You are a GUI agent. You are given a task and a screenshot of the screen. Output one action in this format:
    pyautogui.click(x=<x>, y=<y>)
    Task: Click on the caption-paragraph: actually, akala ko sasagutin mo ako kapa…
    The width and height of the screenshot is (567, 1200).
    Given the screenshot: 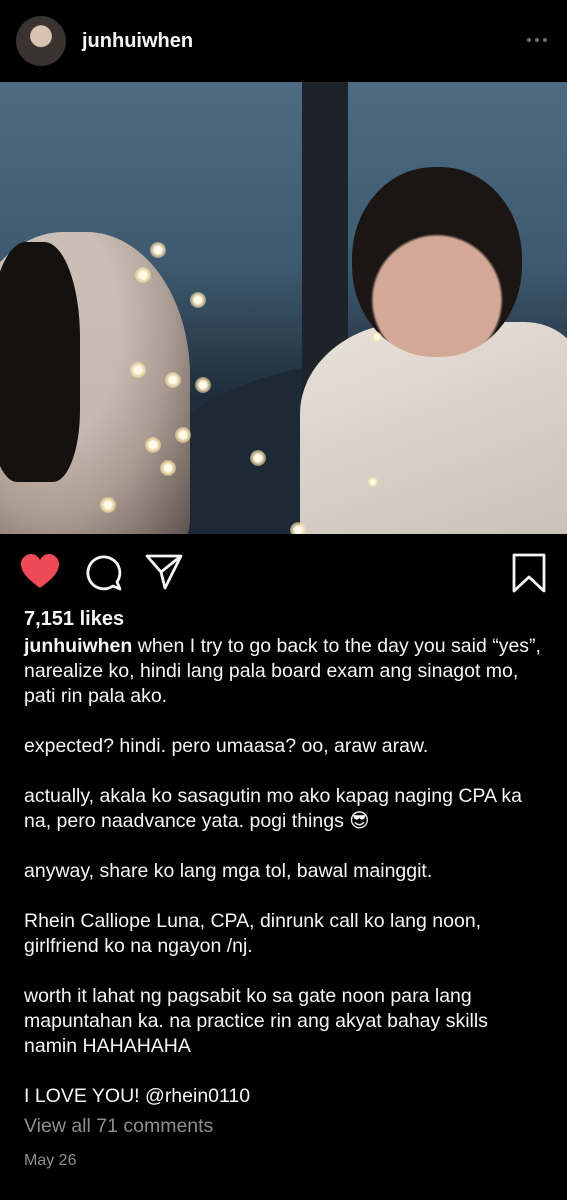 What is the action you would take?
    pyautogui.click(x=273, y=808)
    